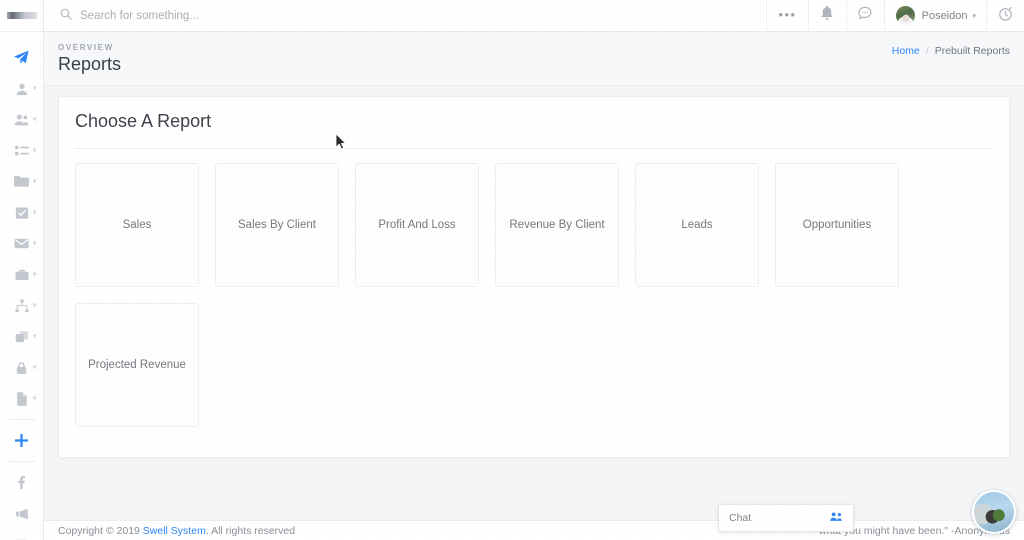 This screenshot has height=540, width=1024. I want to click on report-tile-label: Projected Revenue, so click(137, 364).